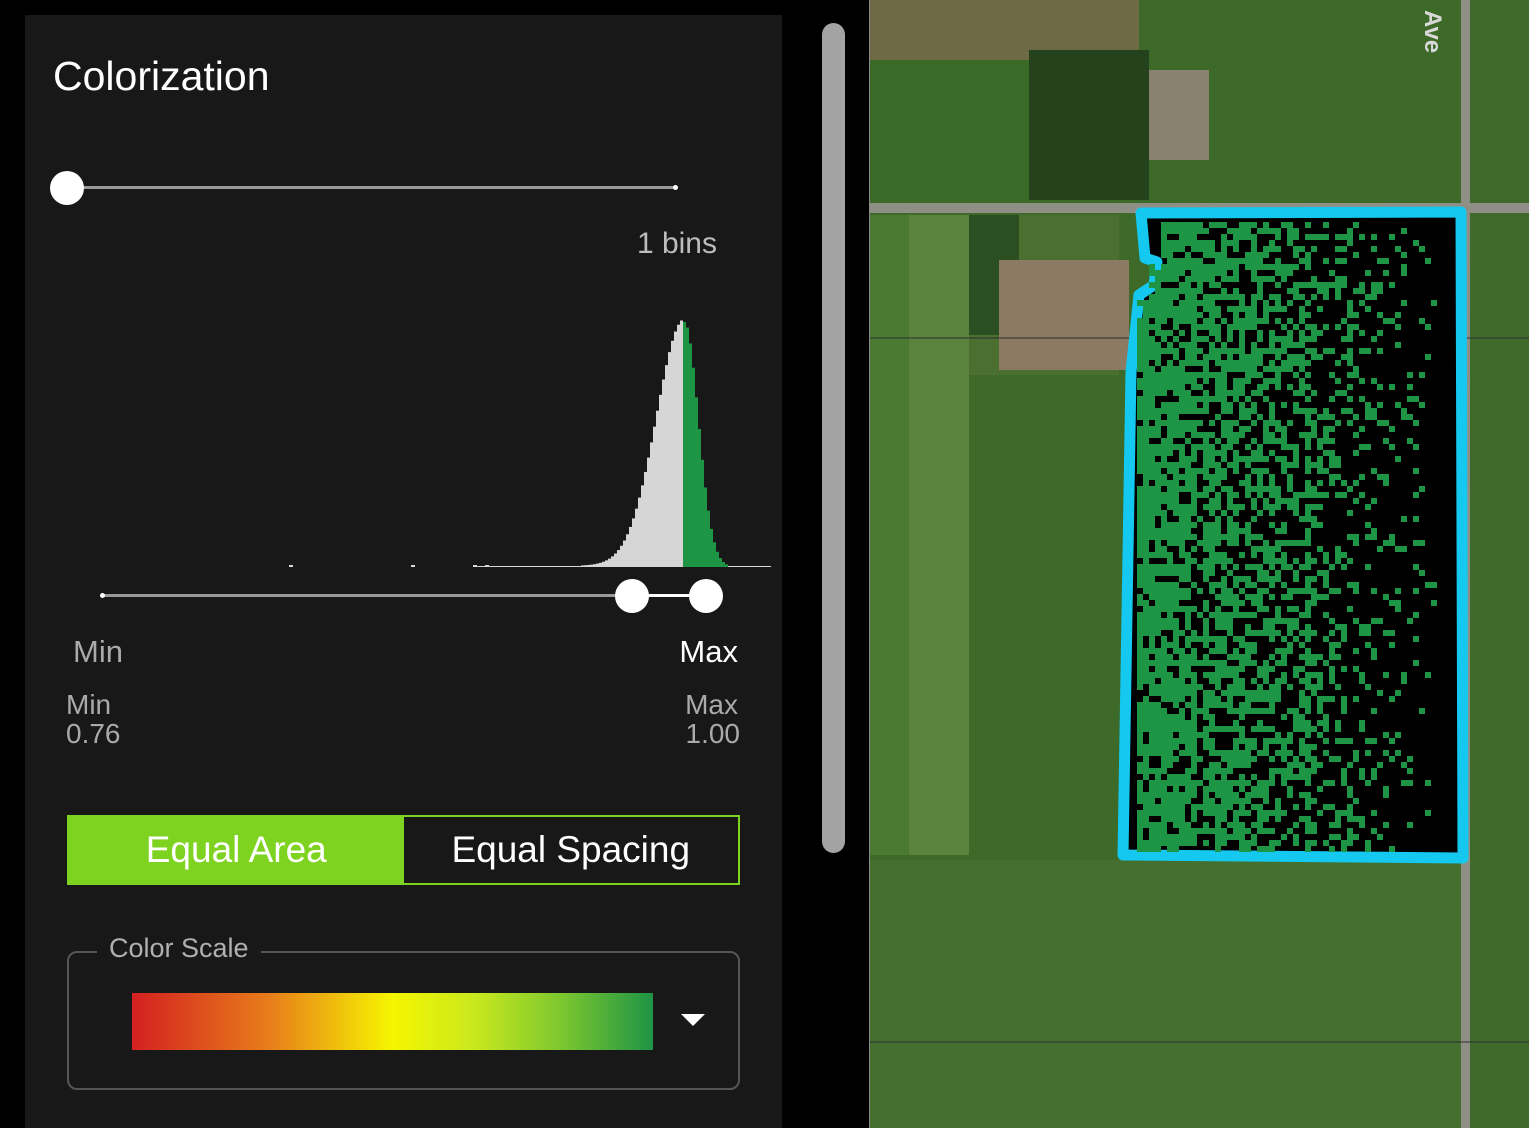 This screenshot has width=1529, height=1128. Describe the element at coordinates (693, 1020) in the screenshot. I see `chevron-down-icon` at that location.